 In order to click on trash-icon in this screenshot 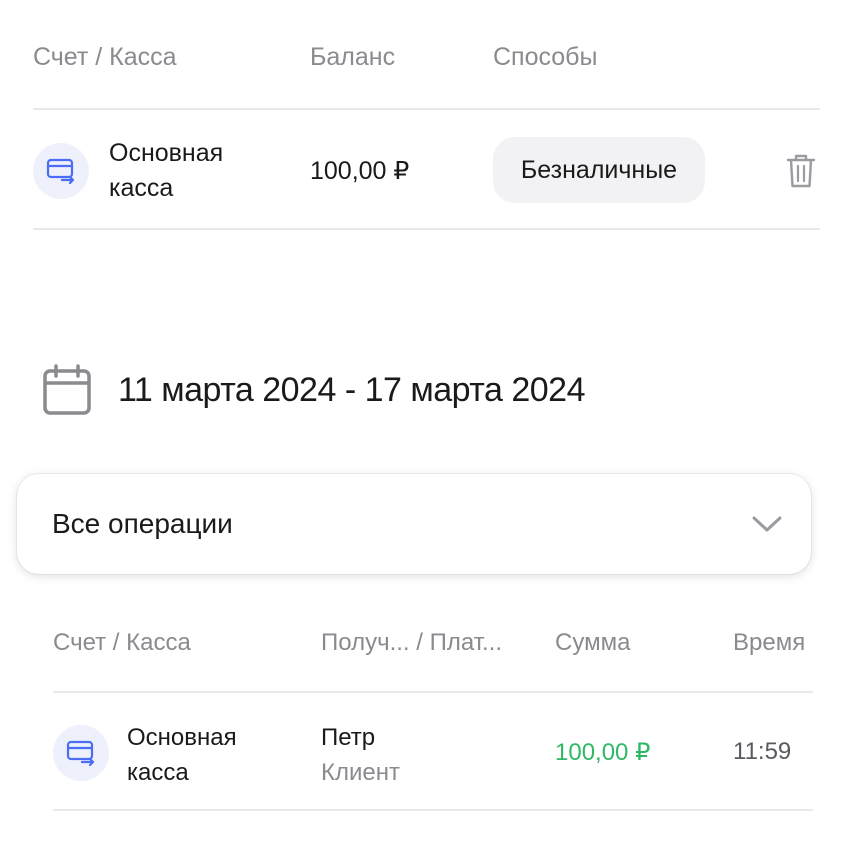, I will do `click(801, 171)`.